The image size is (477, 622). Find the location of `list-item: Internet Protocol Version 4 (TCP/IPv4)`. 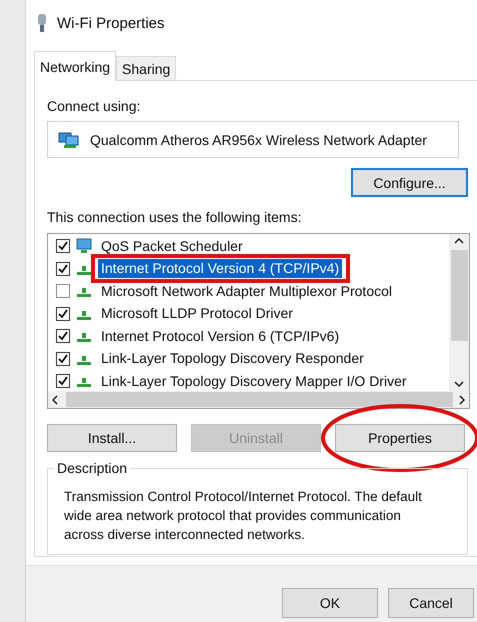

list-item: Internet Protocol Version 4 (TCP/IPv4) is located at coordinates (220, 268).